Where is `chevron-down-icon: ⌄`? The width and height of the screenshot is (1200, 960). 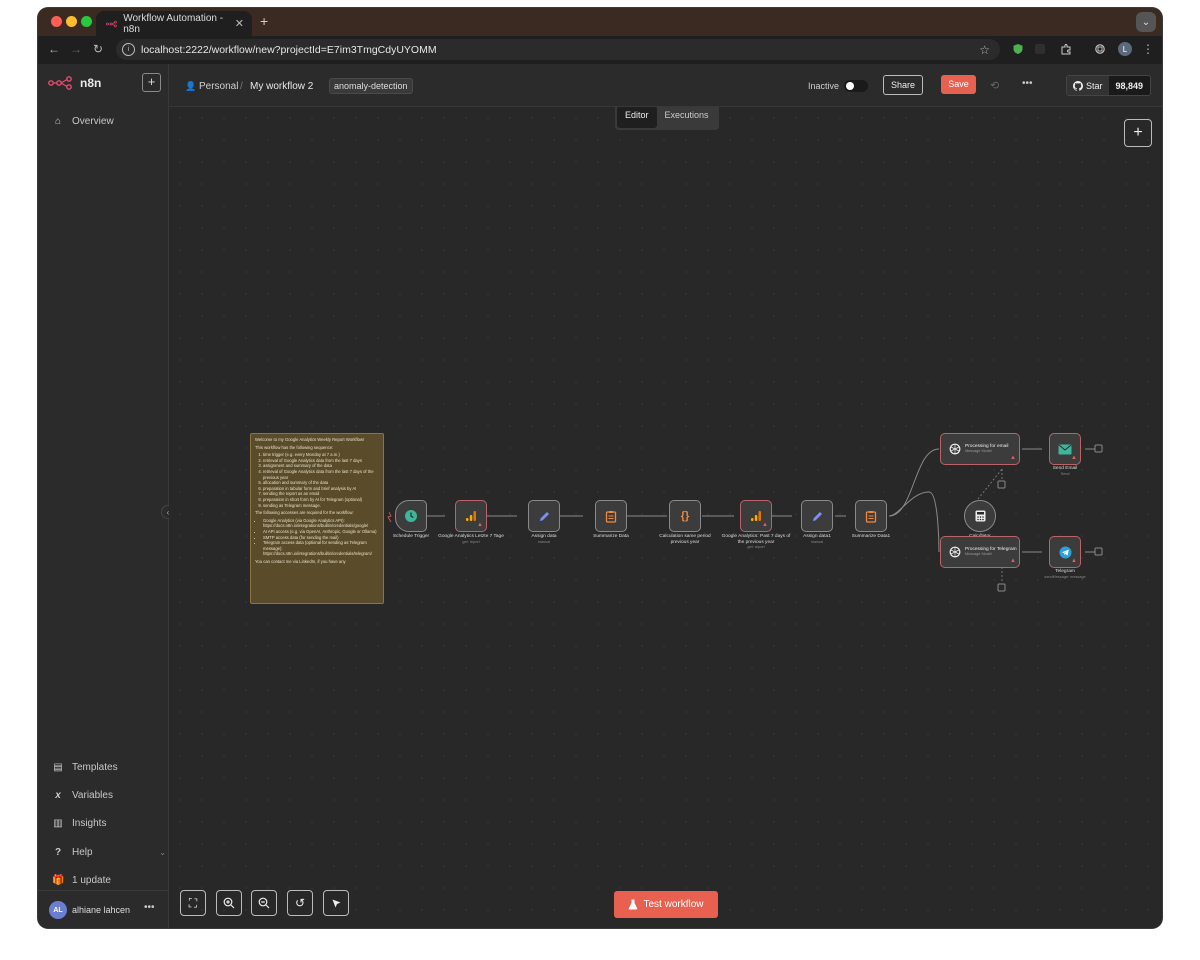 chevron-down-icon: ⌄ is located at coordinates (162, 852).